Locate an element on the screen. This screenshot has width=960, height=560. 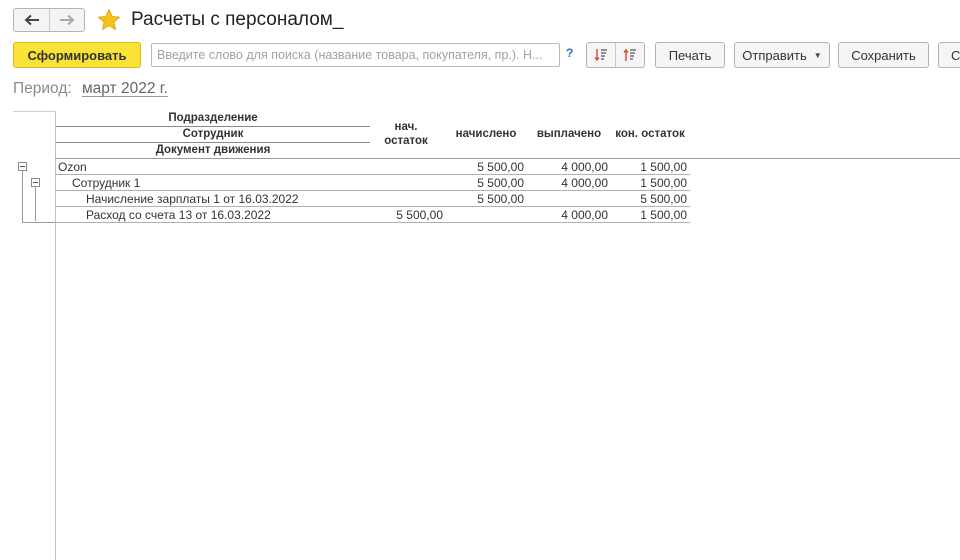
back-button is located at coordinates (31, 20).